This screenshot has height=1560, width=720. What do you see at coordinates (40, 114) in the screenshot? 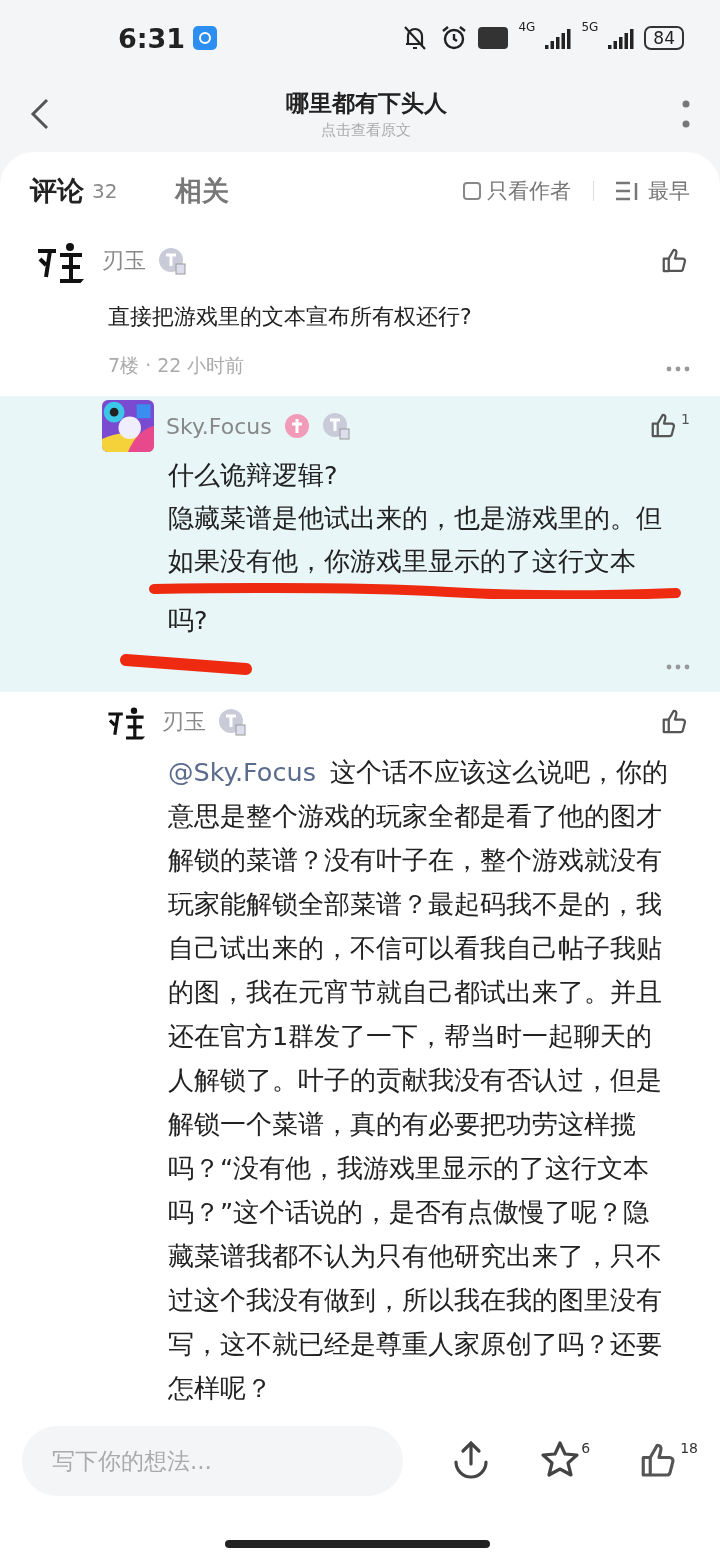
I see `back-icon` at bounding box center [40, 114].